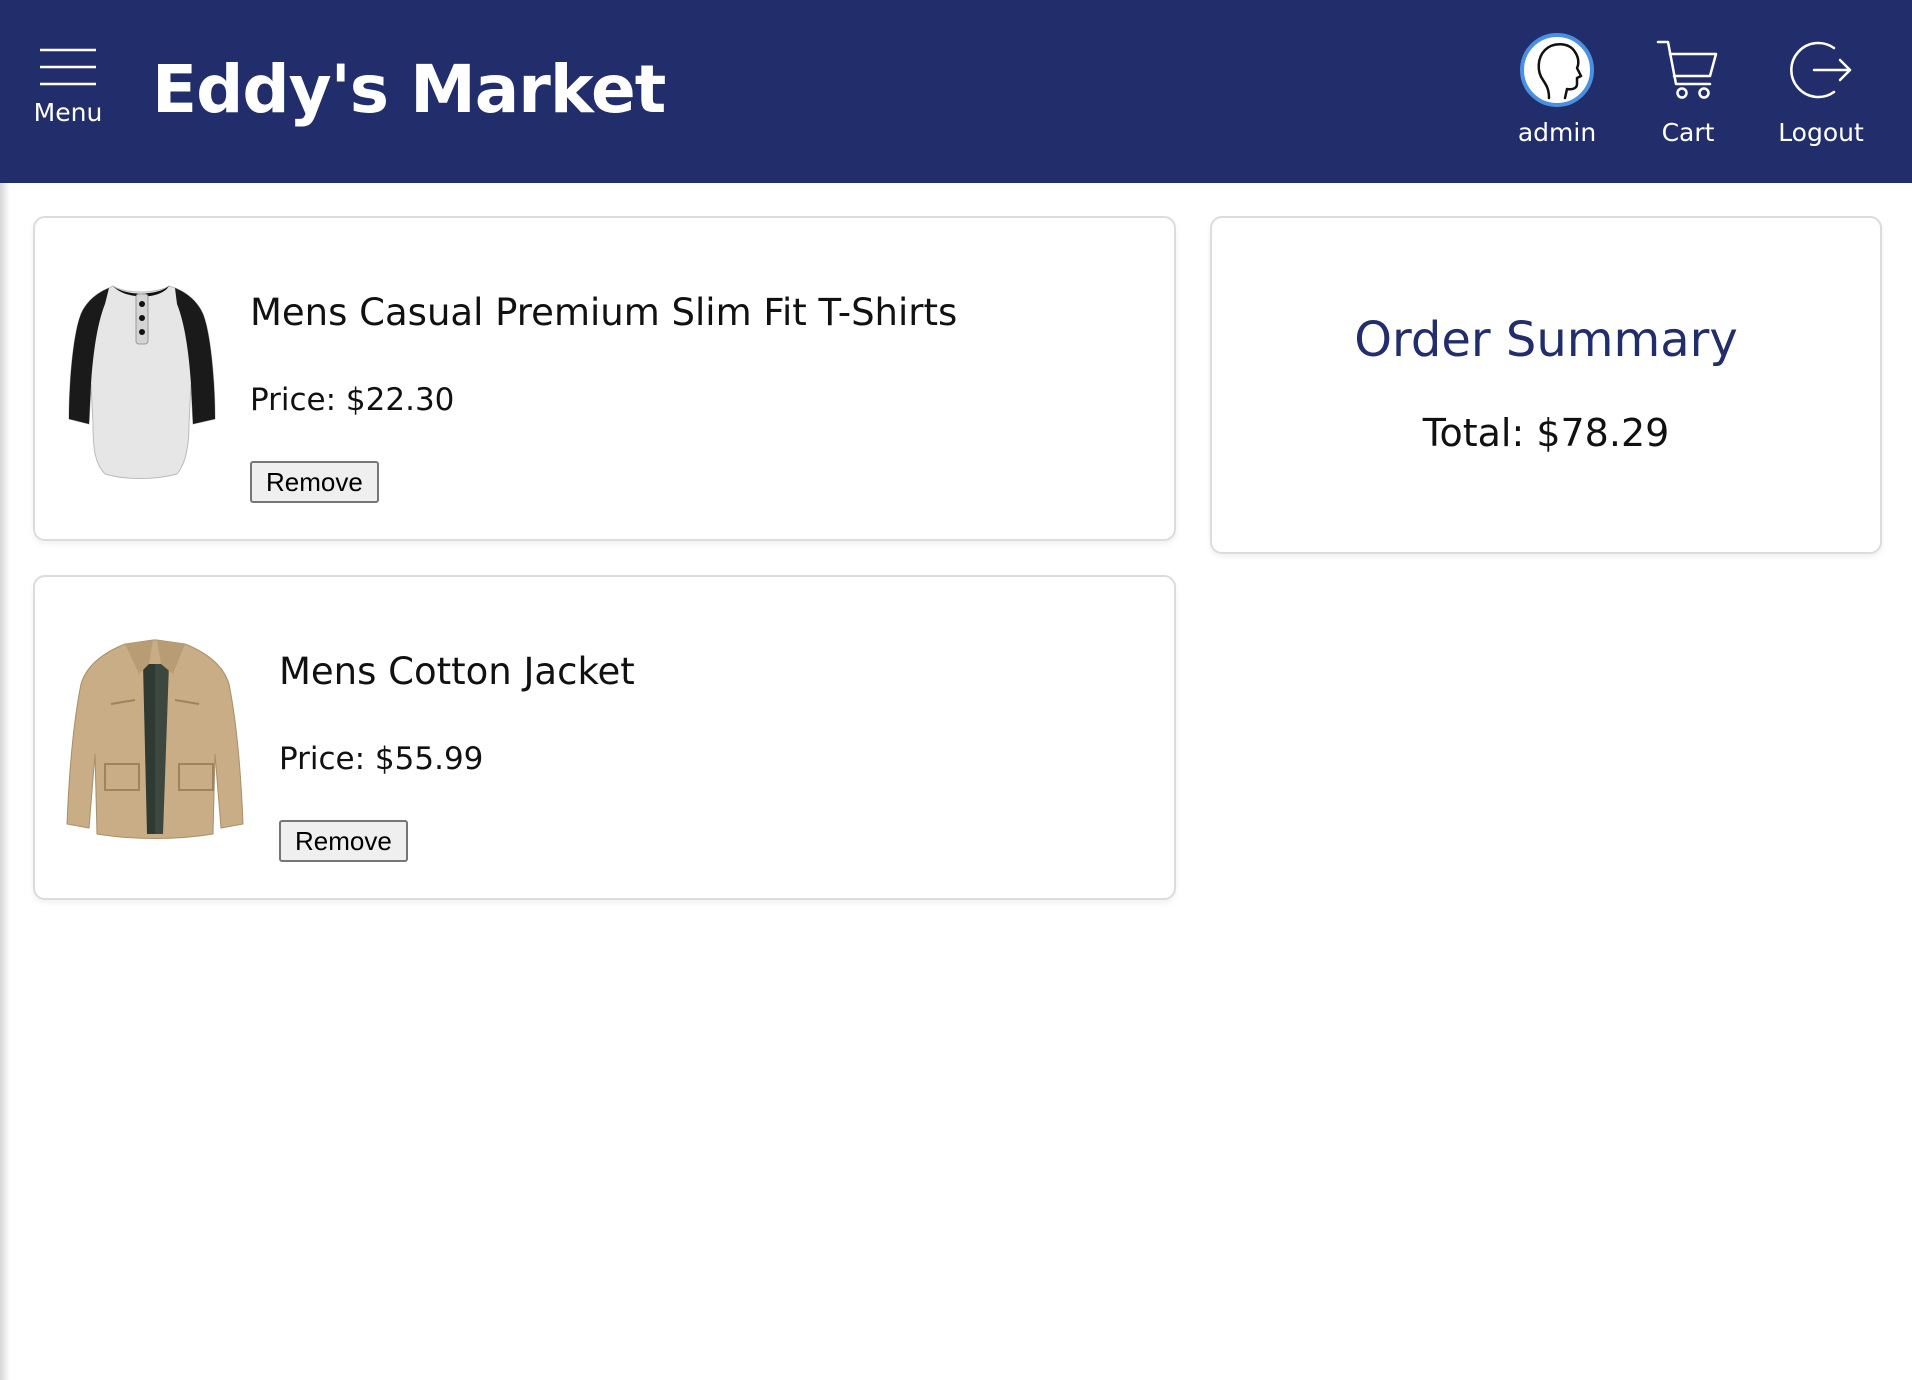 The width and height of the screenshot is (1912, 1380). I want to click on user-head-icon, so click(1557, 70).